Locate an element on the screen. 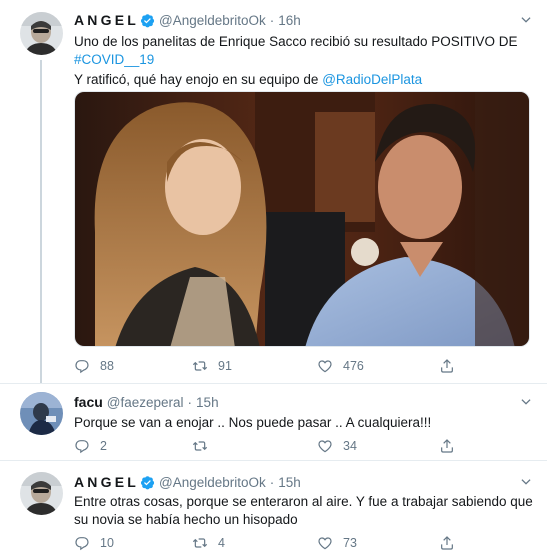 This screenshot has height=557, width=547. tweet-actions: 10 4 73 is located at coordinates (304, 543).